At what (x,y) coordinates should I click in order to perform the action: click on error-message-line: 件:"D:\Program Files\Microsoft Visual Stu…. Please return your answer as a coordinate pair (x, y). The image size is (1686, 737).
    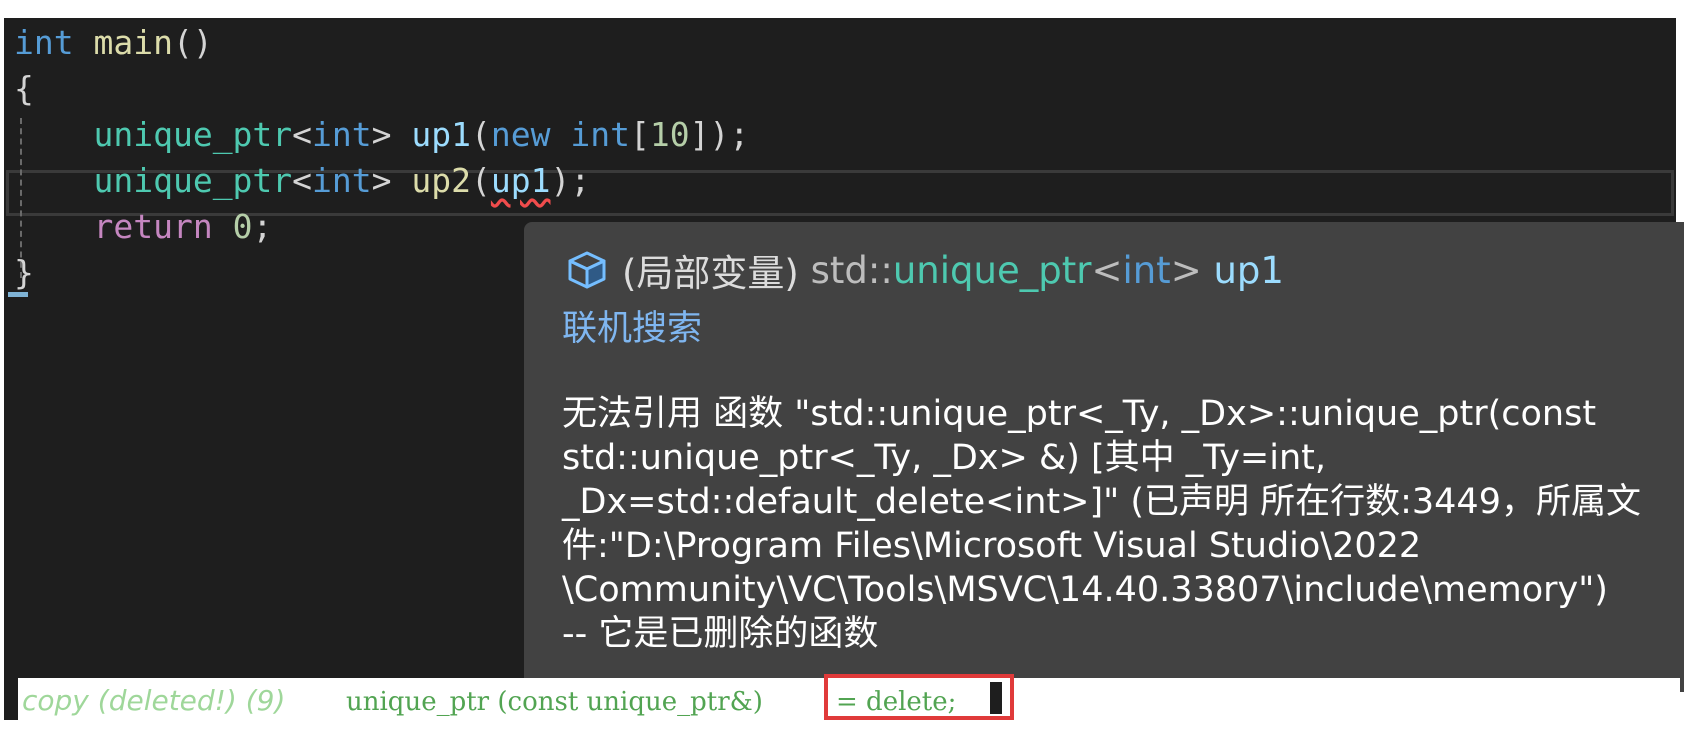
    Looking at the image, I should click on (992, 546).